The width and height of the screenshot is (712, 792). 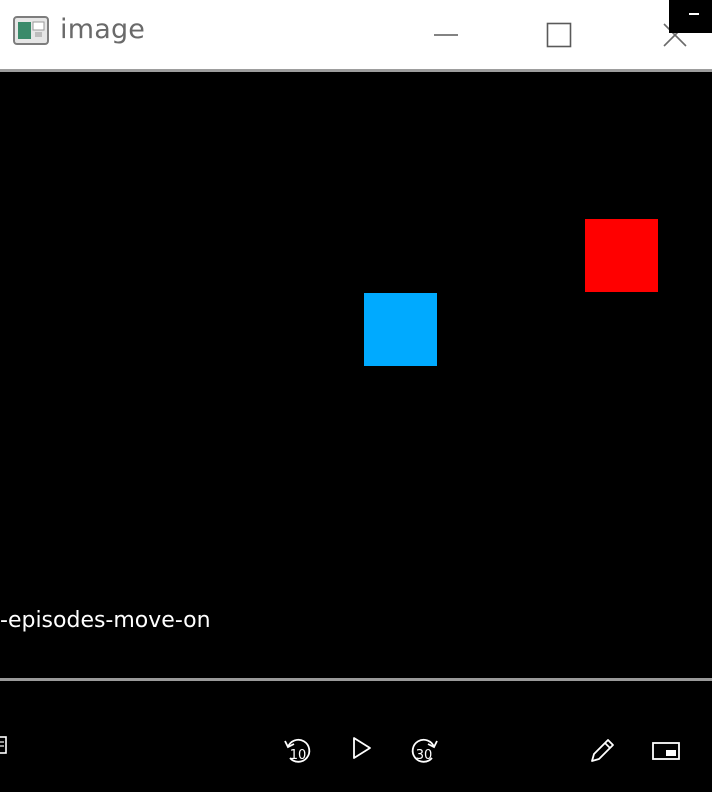 I want to click on window-app-icon, so click(x=31, y=30).